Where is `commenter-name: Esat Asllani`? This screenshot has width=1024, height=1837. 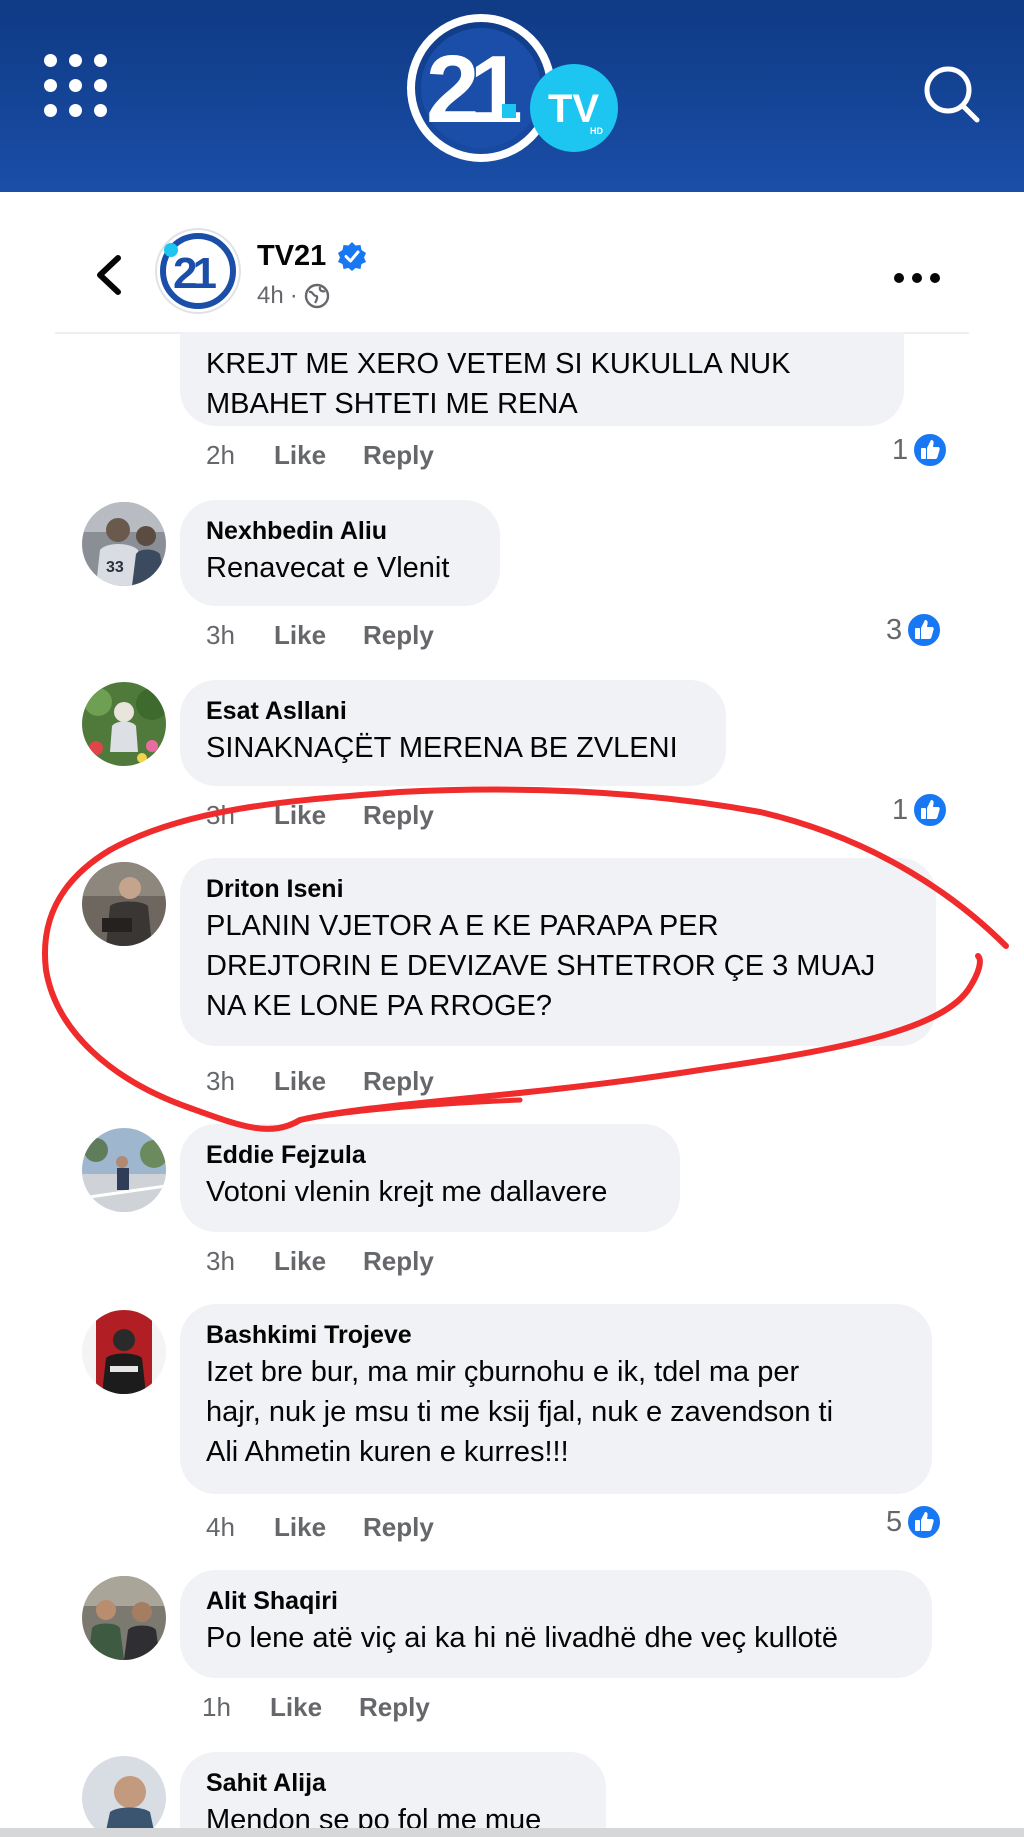 commenter-name: Esat Asllani is located at coordinates (454, 711).